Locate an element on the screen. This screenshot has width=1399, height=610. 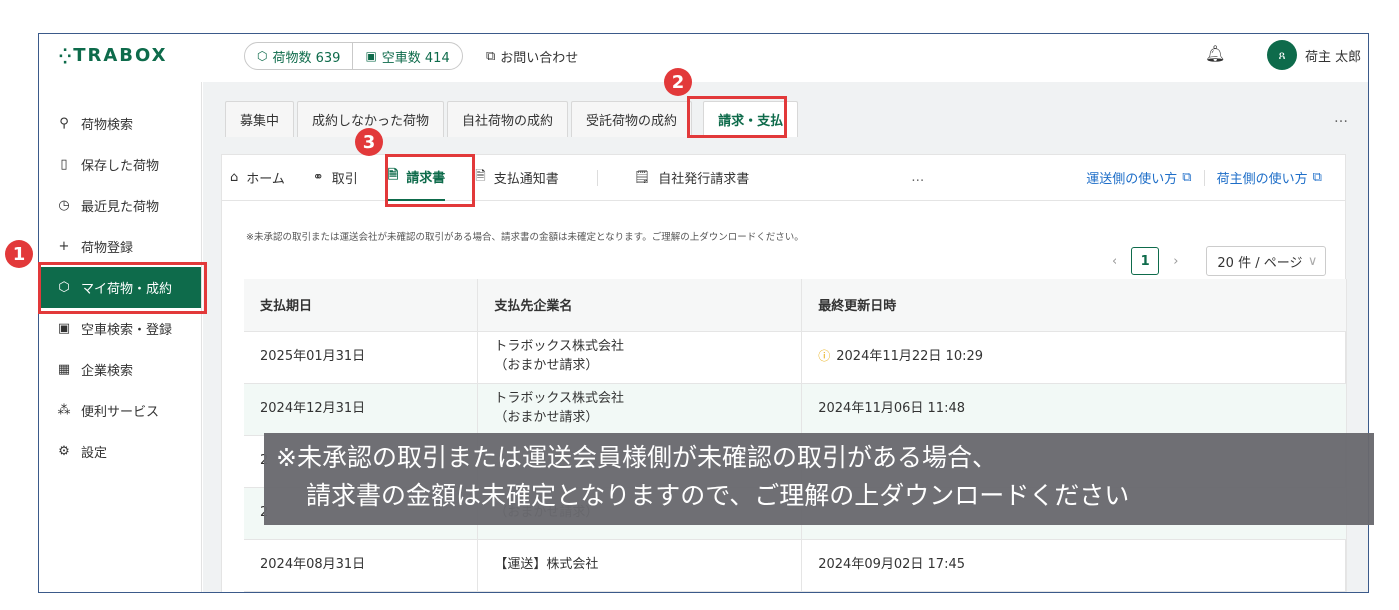
sidebar-item-label: 空車検索・登録 is located at coordinates (127, 330).